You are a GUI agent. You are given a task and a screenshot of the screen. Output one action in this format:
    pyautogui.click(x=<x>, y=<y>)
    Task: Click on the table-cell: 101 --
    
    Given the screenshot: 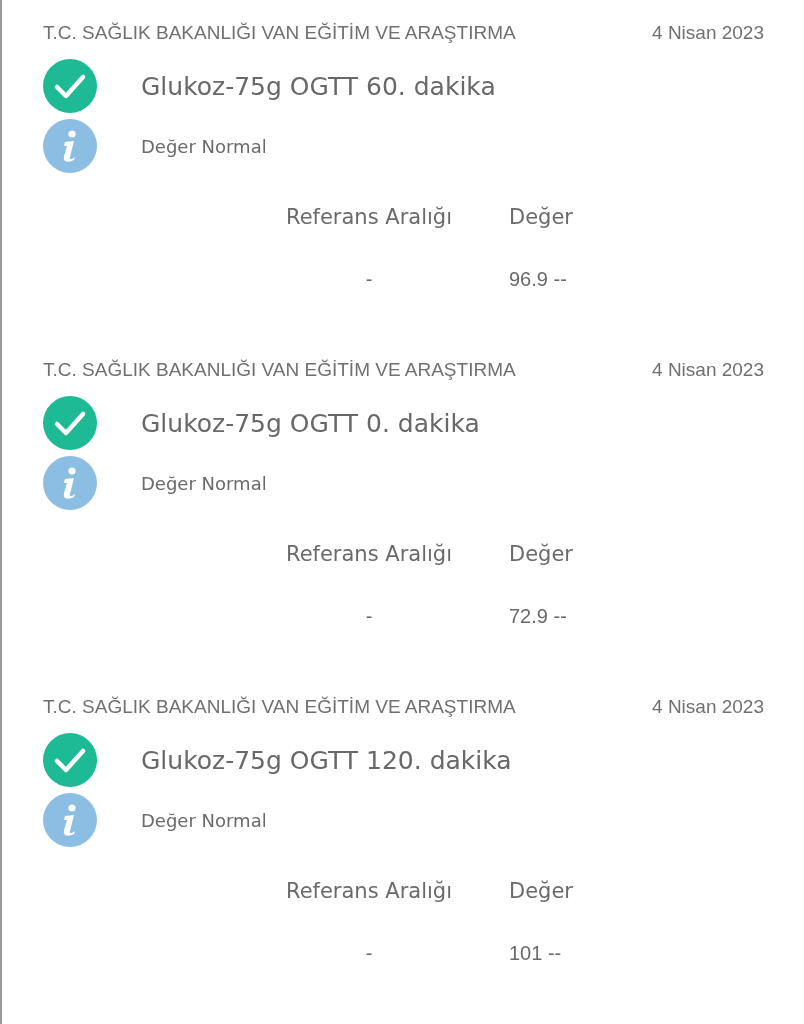 What is the action you would take?
    pyautogui.click(x=535, y=953)
    